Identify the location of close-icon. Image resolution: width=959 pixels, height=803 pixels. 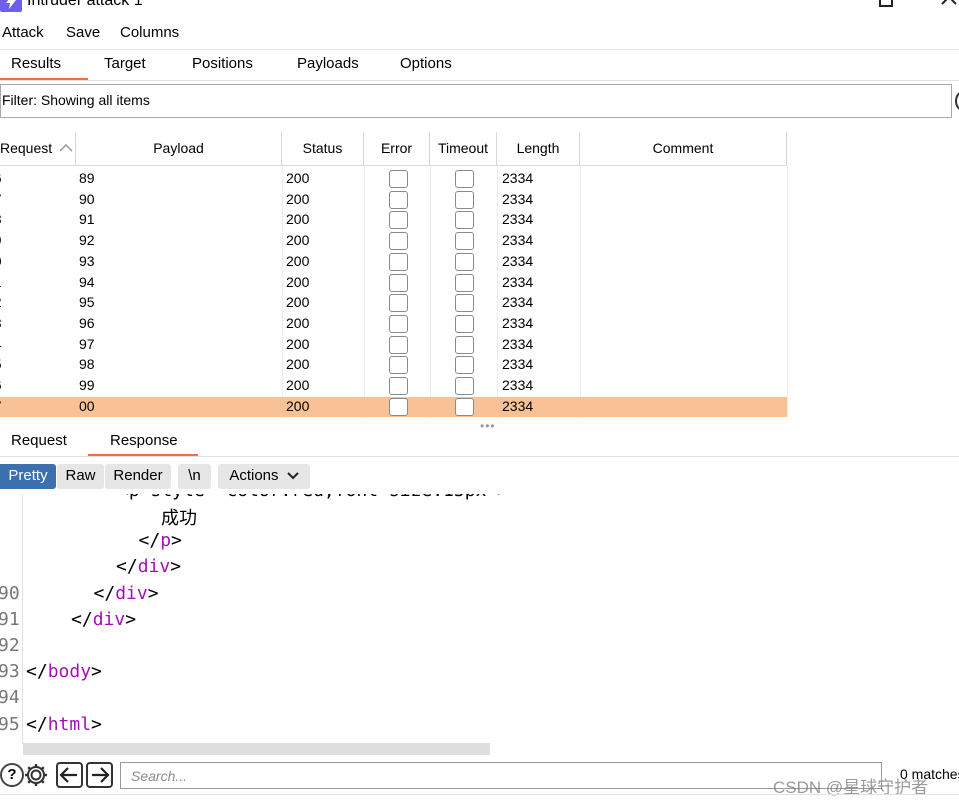
(948, 5).